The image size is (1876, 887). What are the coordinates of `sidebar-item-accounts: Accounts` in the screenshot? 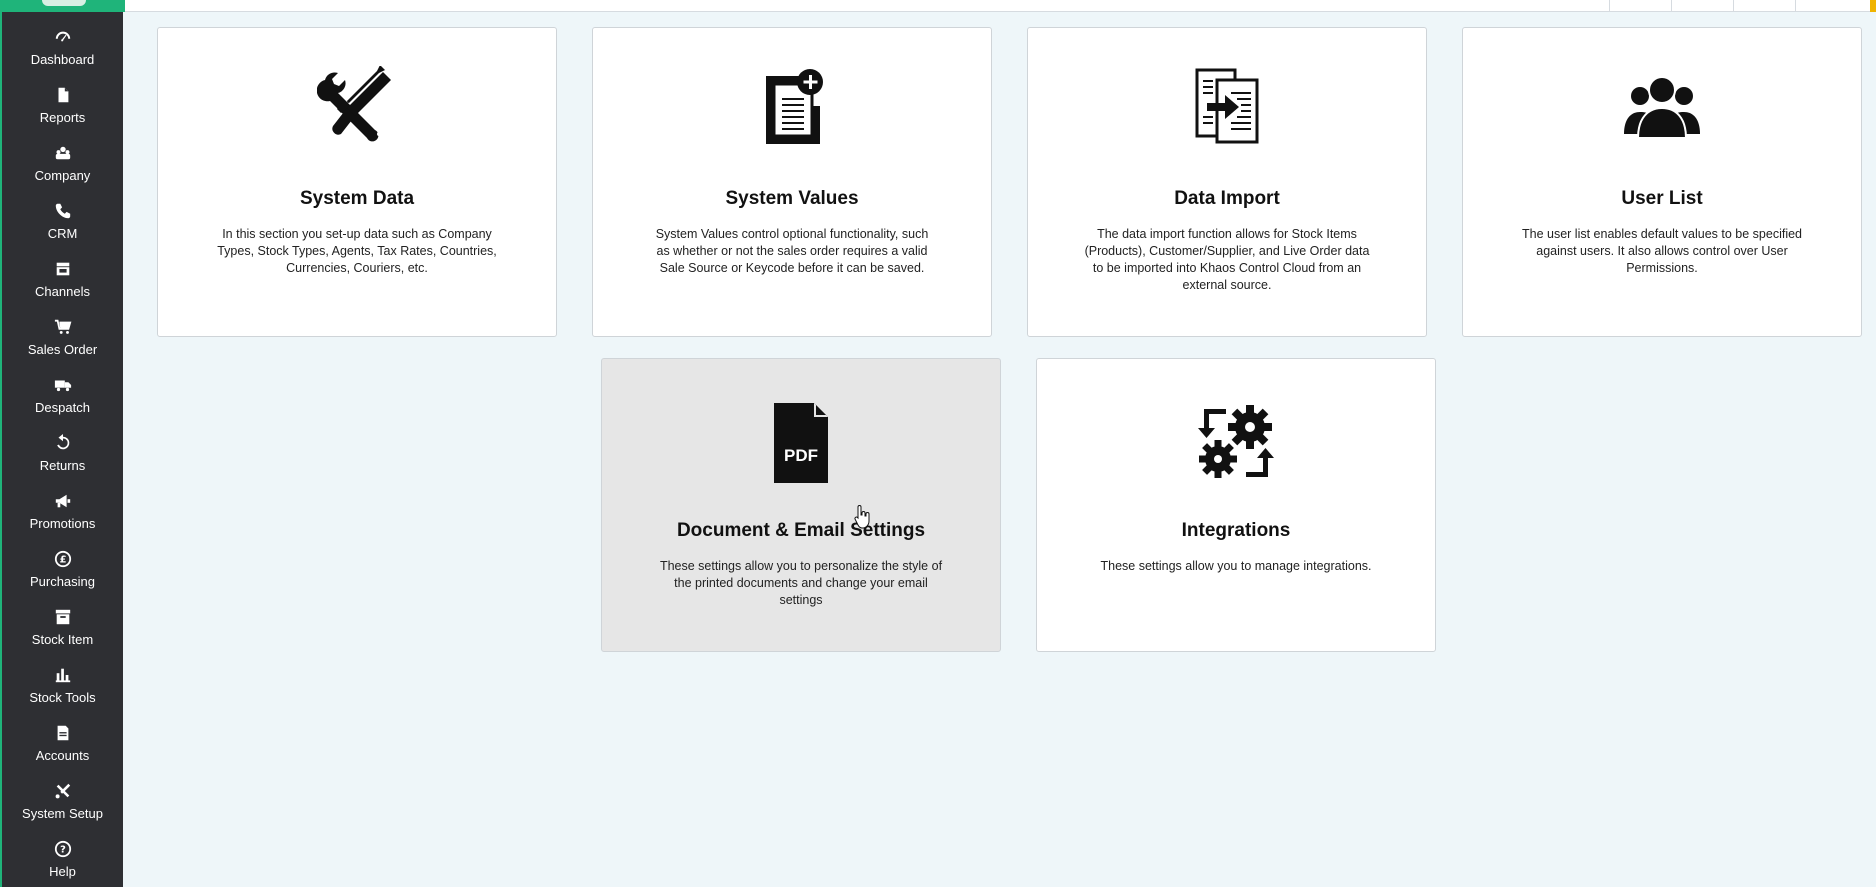 It's located at (62, 747).